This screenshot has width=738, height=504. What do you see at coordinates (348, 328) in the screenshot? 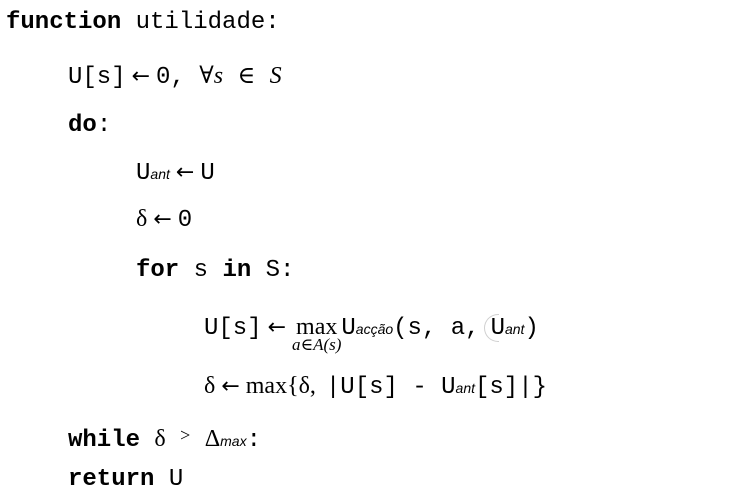
I see `u-action-var: U` at bounding box center [348, 328].